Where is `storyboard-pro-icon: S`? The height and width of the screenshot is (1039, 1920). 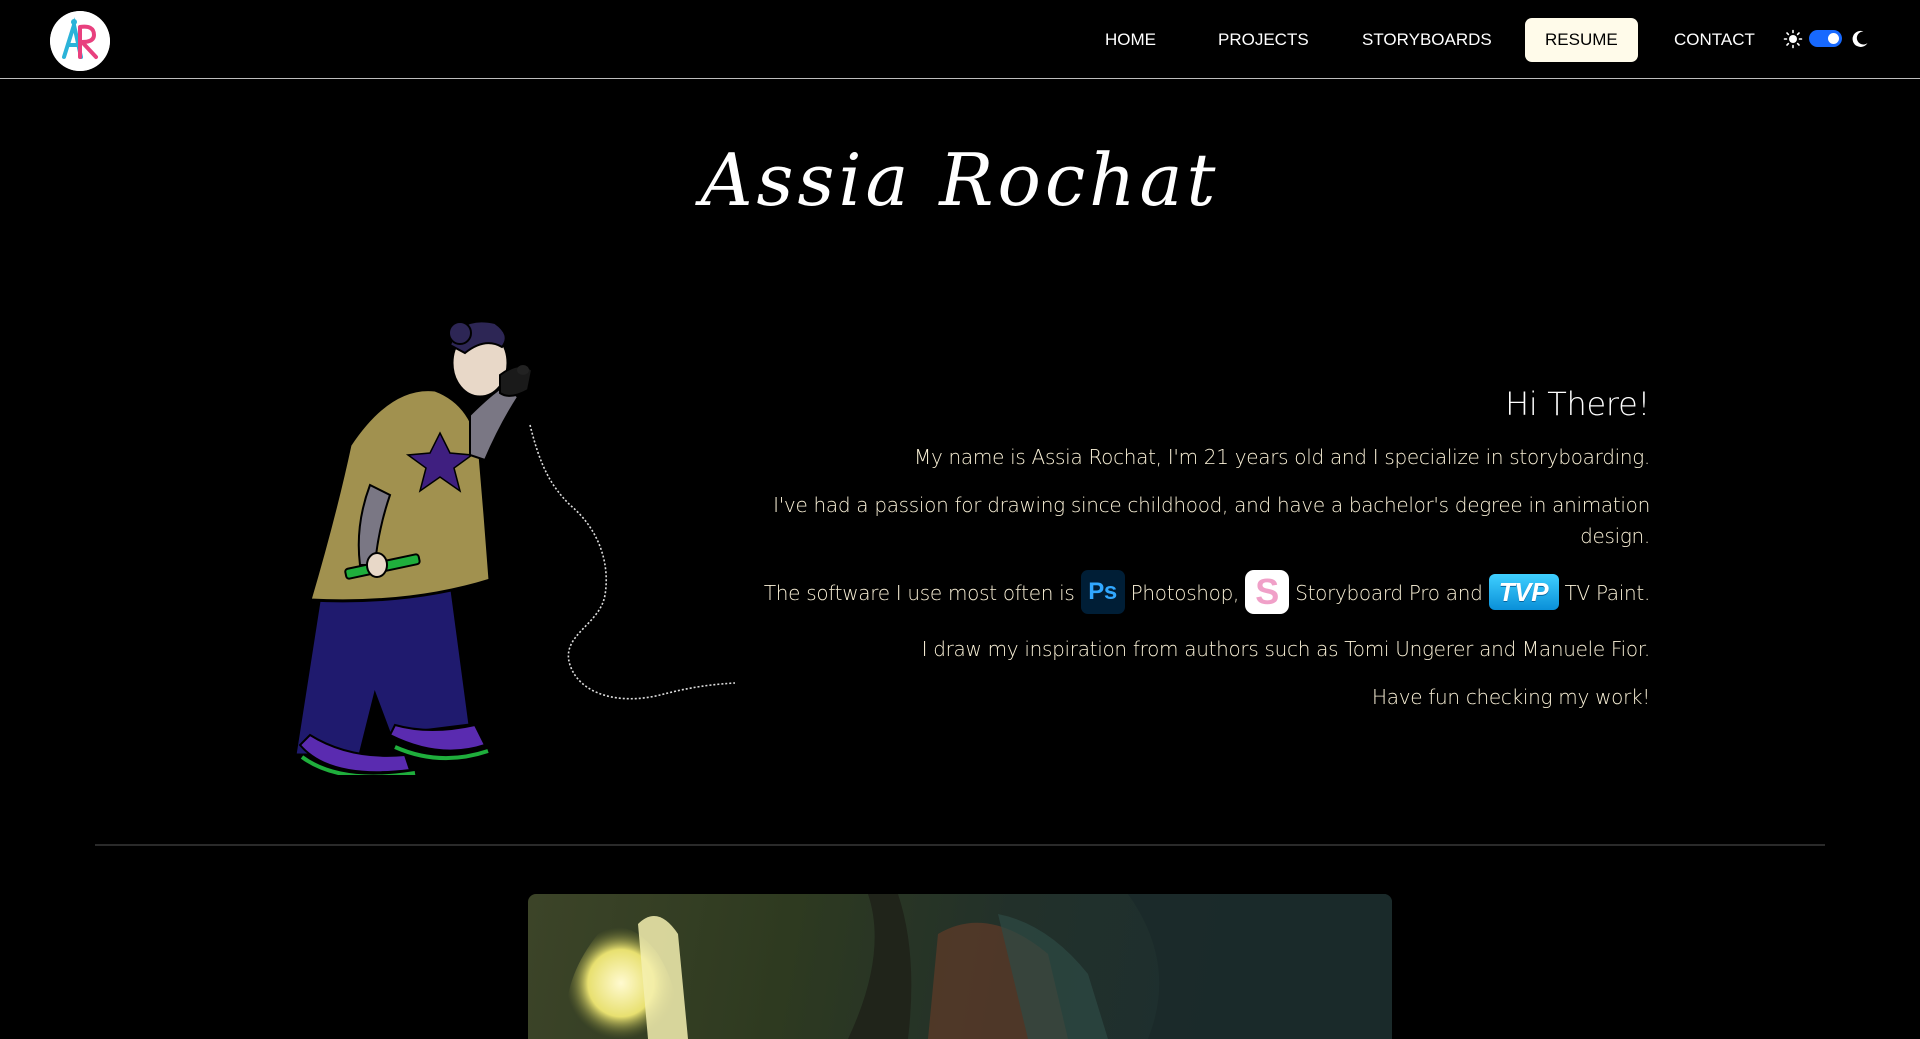
storyboard-pro-icon: S is located at coordinates (1267, 591).